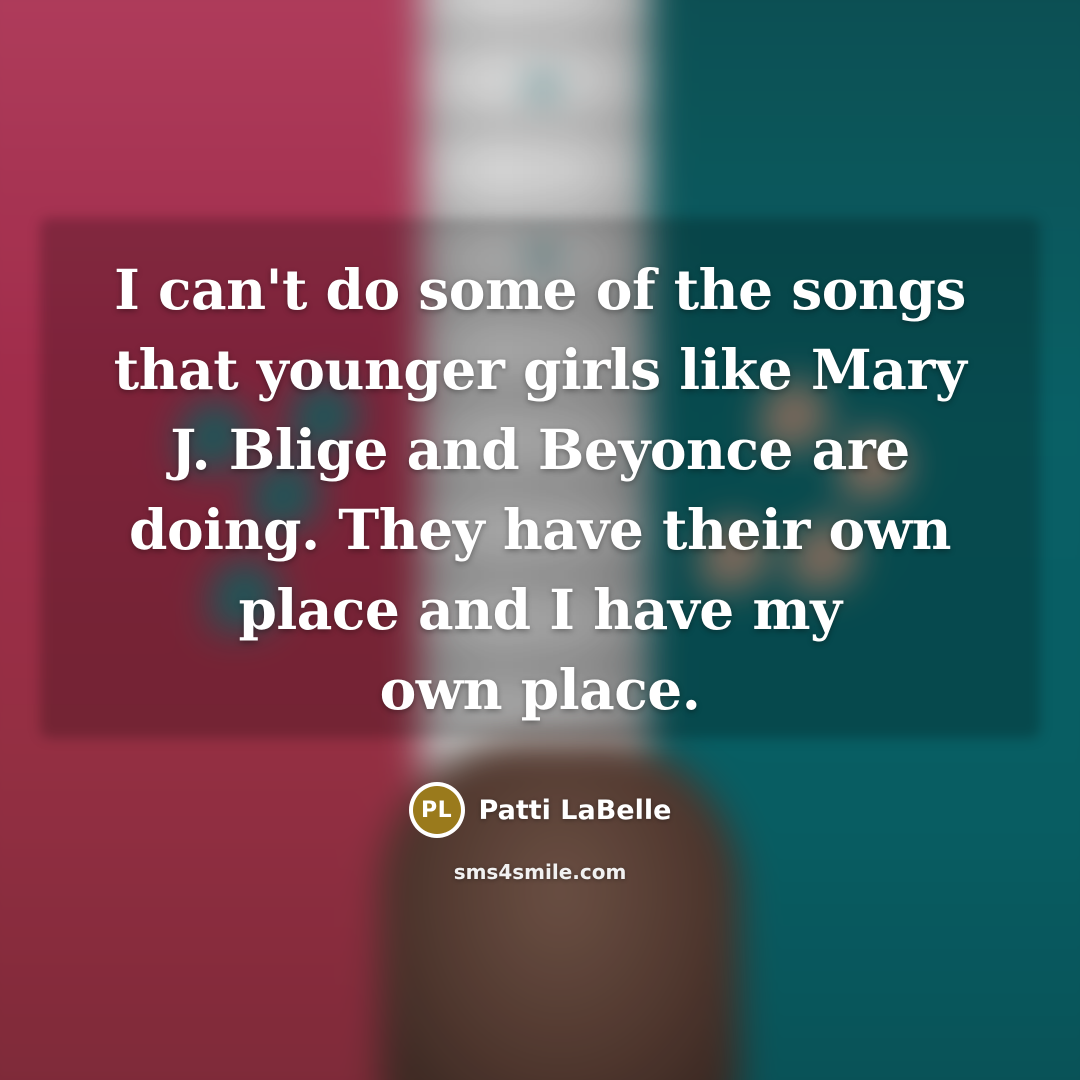 The height and width of the screenshot is (1080, 1080). I want to click on quote-line: J. Blige and Beyonce are, so click(540, 449).